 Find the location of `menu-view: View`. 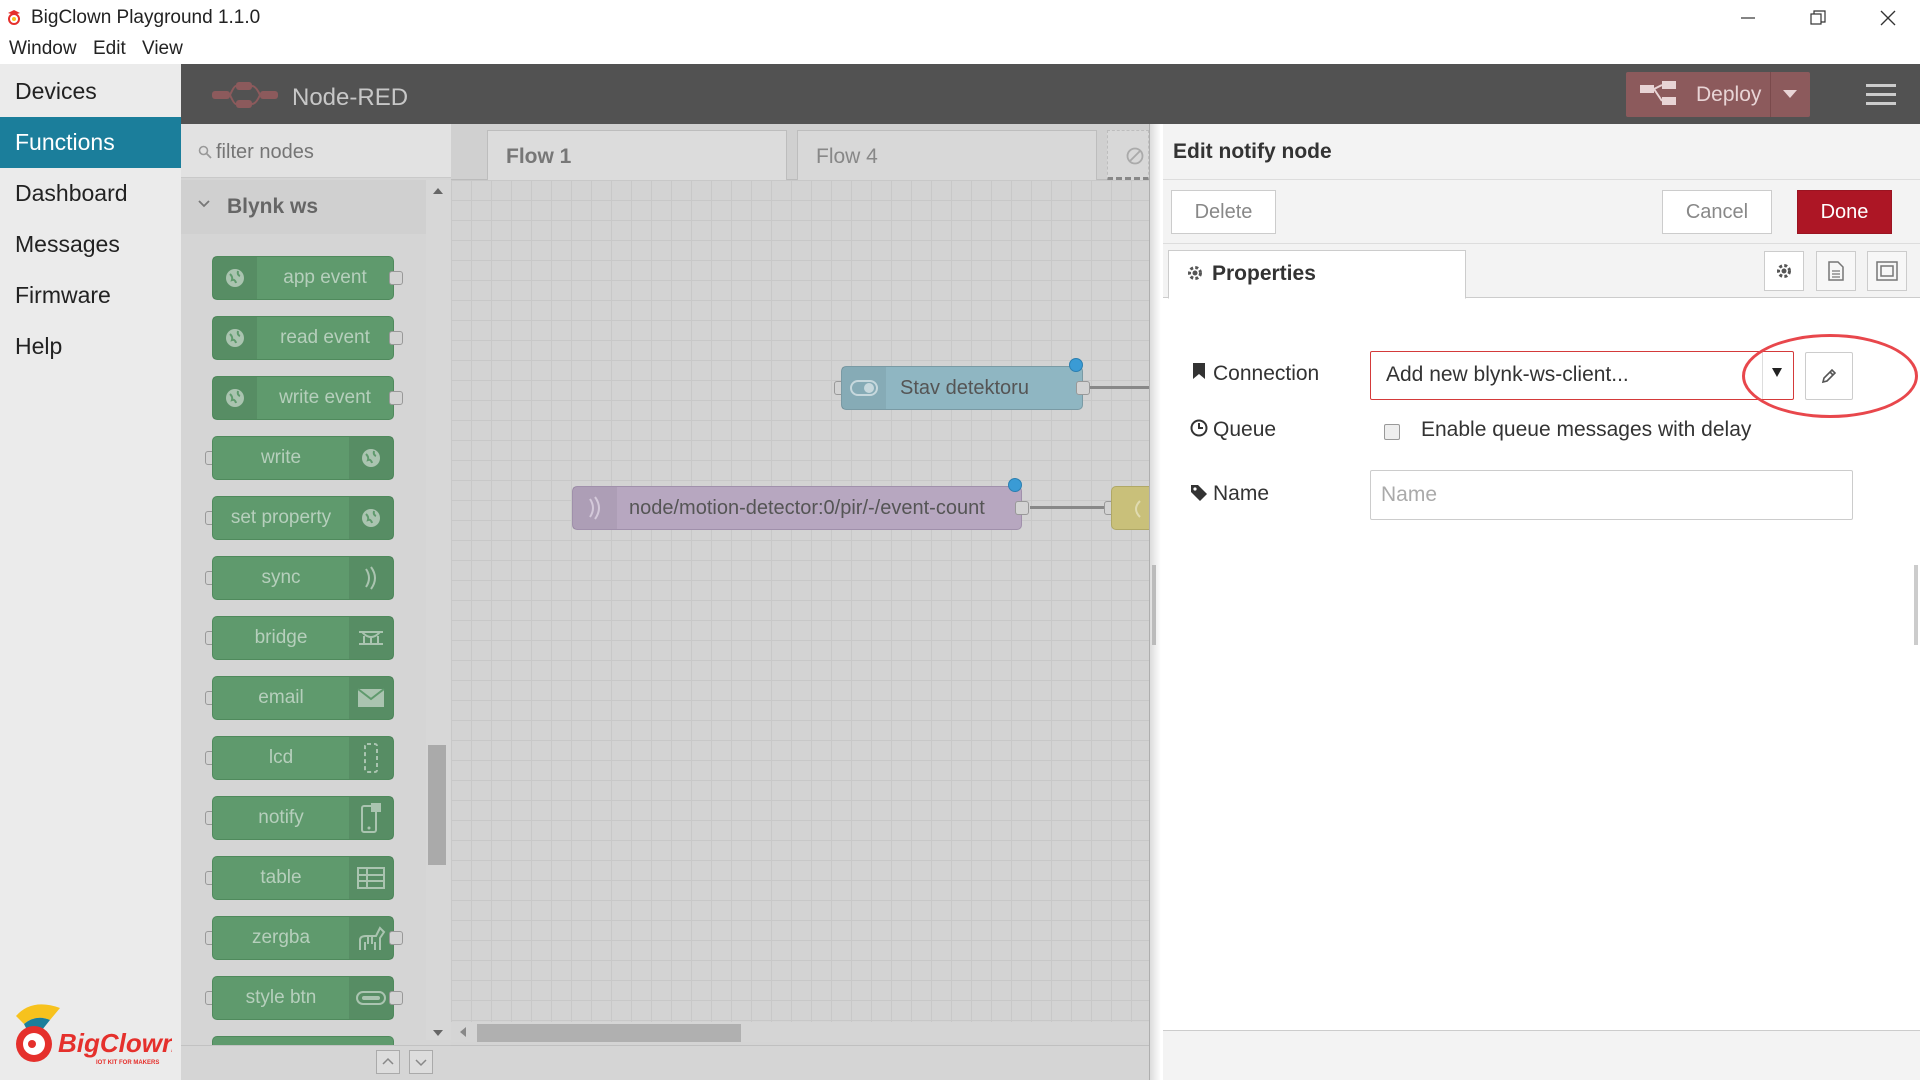

menu-view: View is located at coordinates (162, 49).